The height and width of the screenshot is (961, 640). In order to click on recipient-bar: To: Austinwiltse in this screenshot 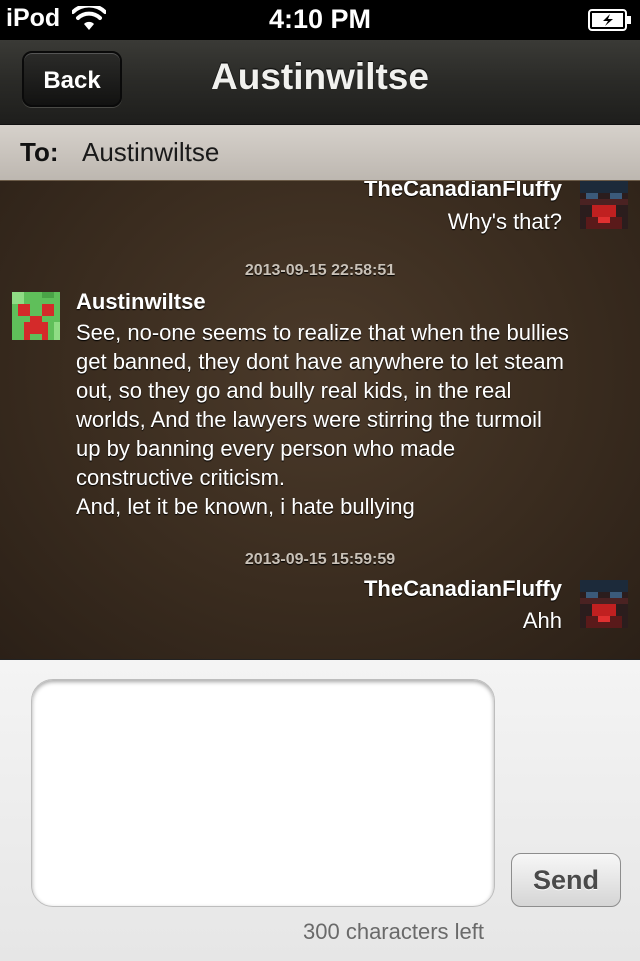, I will do `click(320, 153)`.